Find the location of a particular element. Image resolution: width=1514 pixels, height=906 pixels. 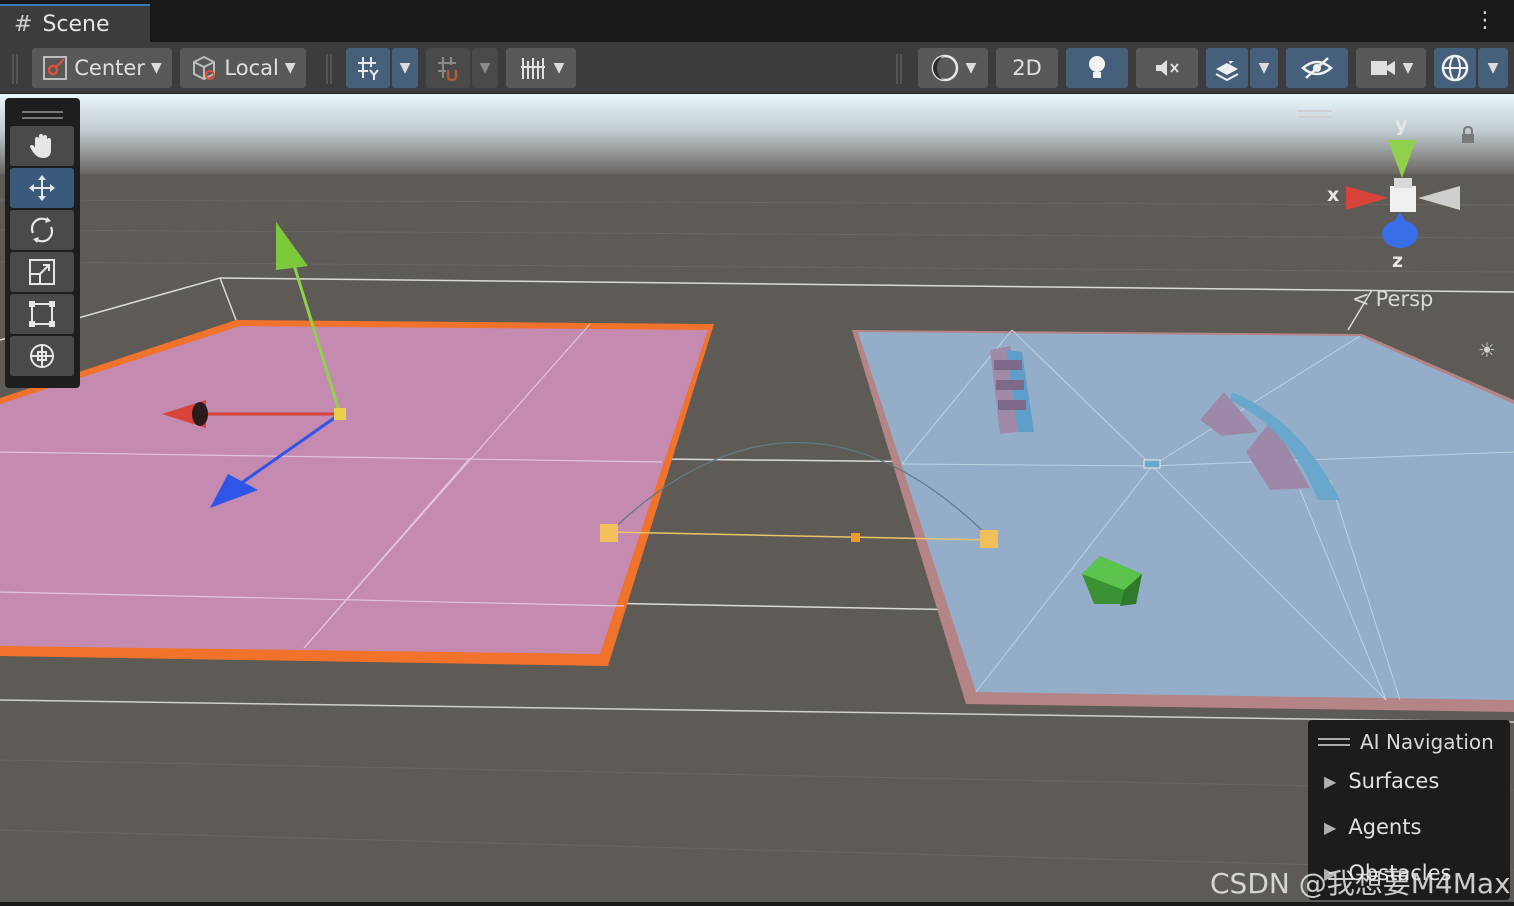

tab-scene-label: Scene is located at coordinates (76, 24).